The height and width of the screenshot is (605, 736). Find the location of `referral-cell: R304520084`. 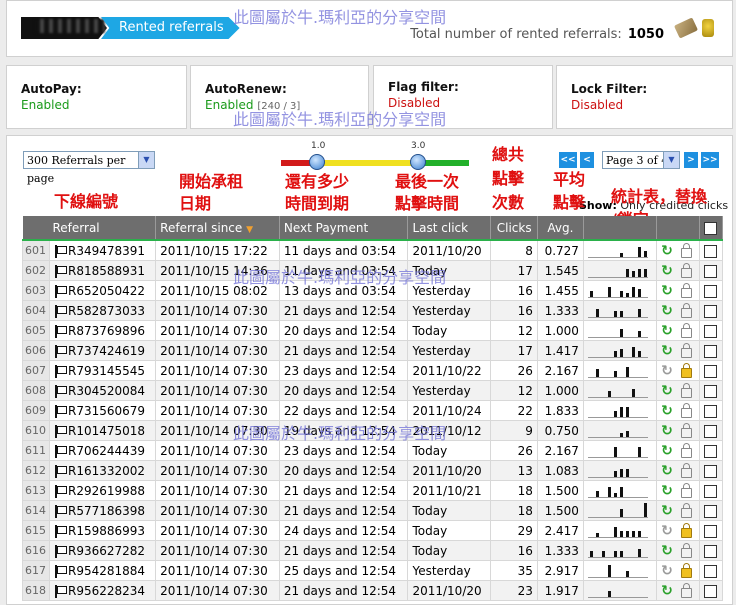

referral-cell: R304520084 is located at coordinates (102, 390).